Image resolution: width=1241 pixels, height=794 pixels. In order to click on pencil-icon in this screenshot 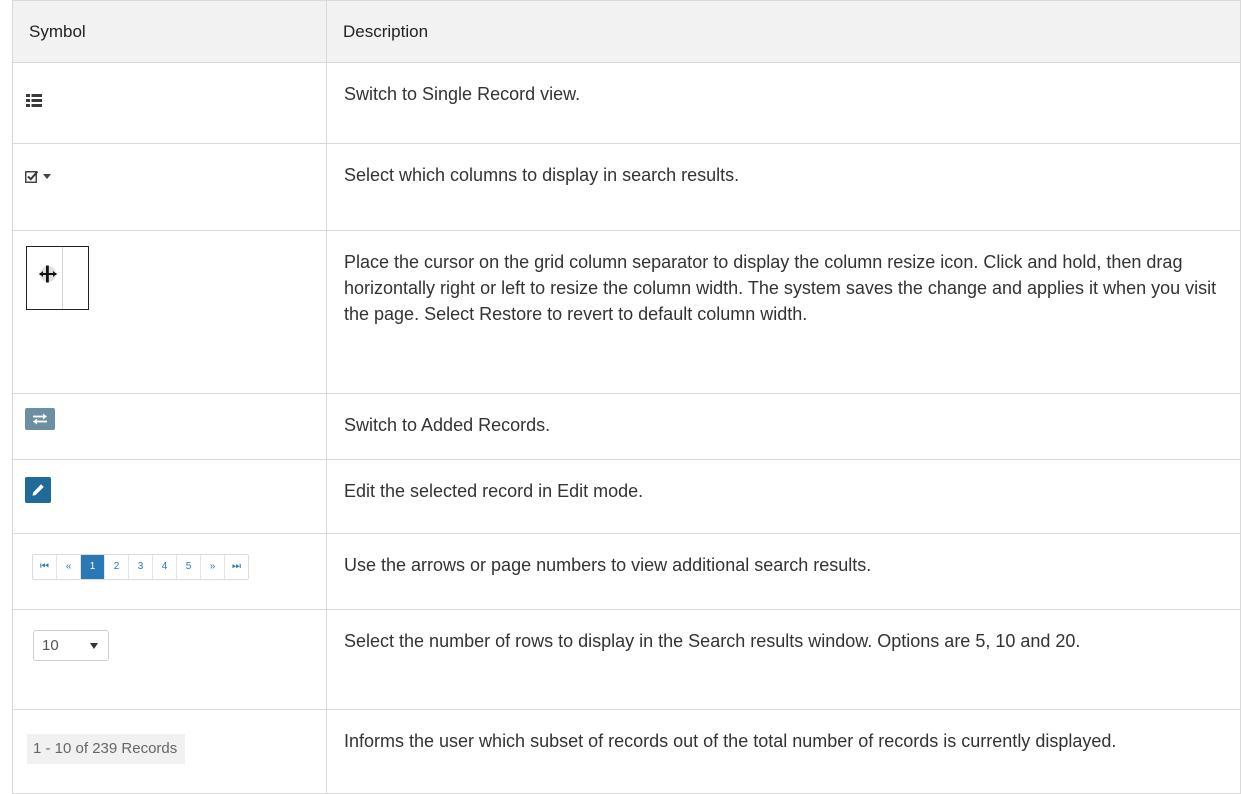, I will do `click(38, 490)`.